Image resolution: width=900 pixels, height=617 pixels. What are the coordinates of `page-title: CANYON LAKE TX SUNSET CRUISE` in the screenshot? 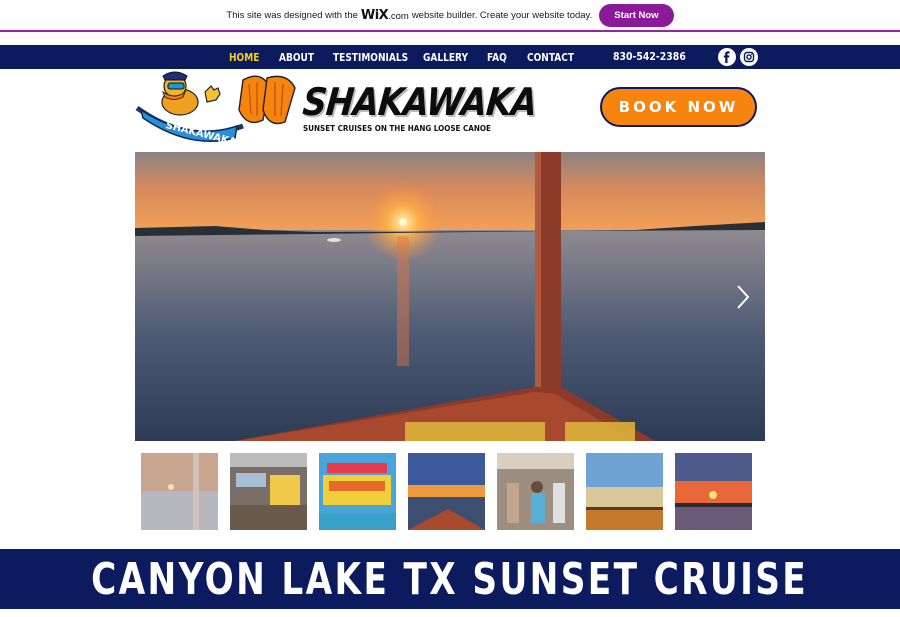 It's located at (450, 579).